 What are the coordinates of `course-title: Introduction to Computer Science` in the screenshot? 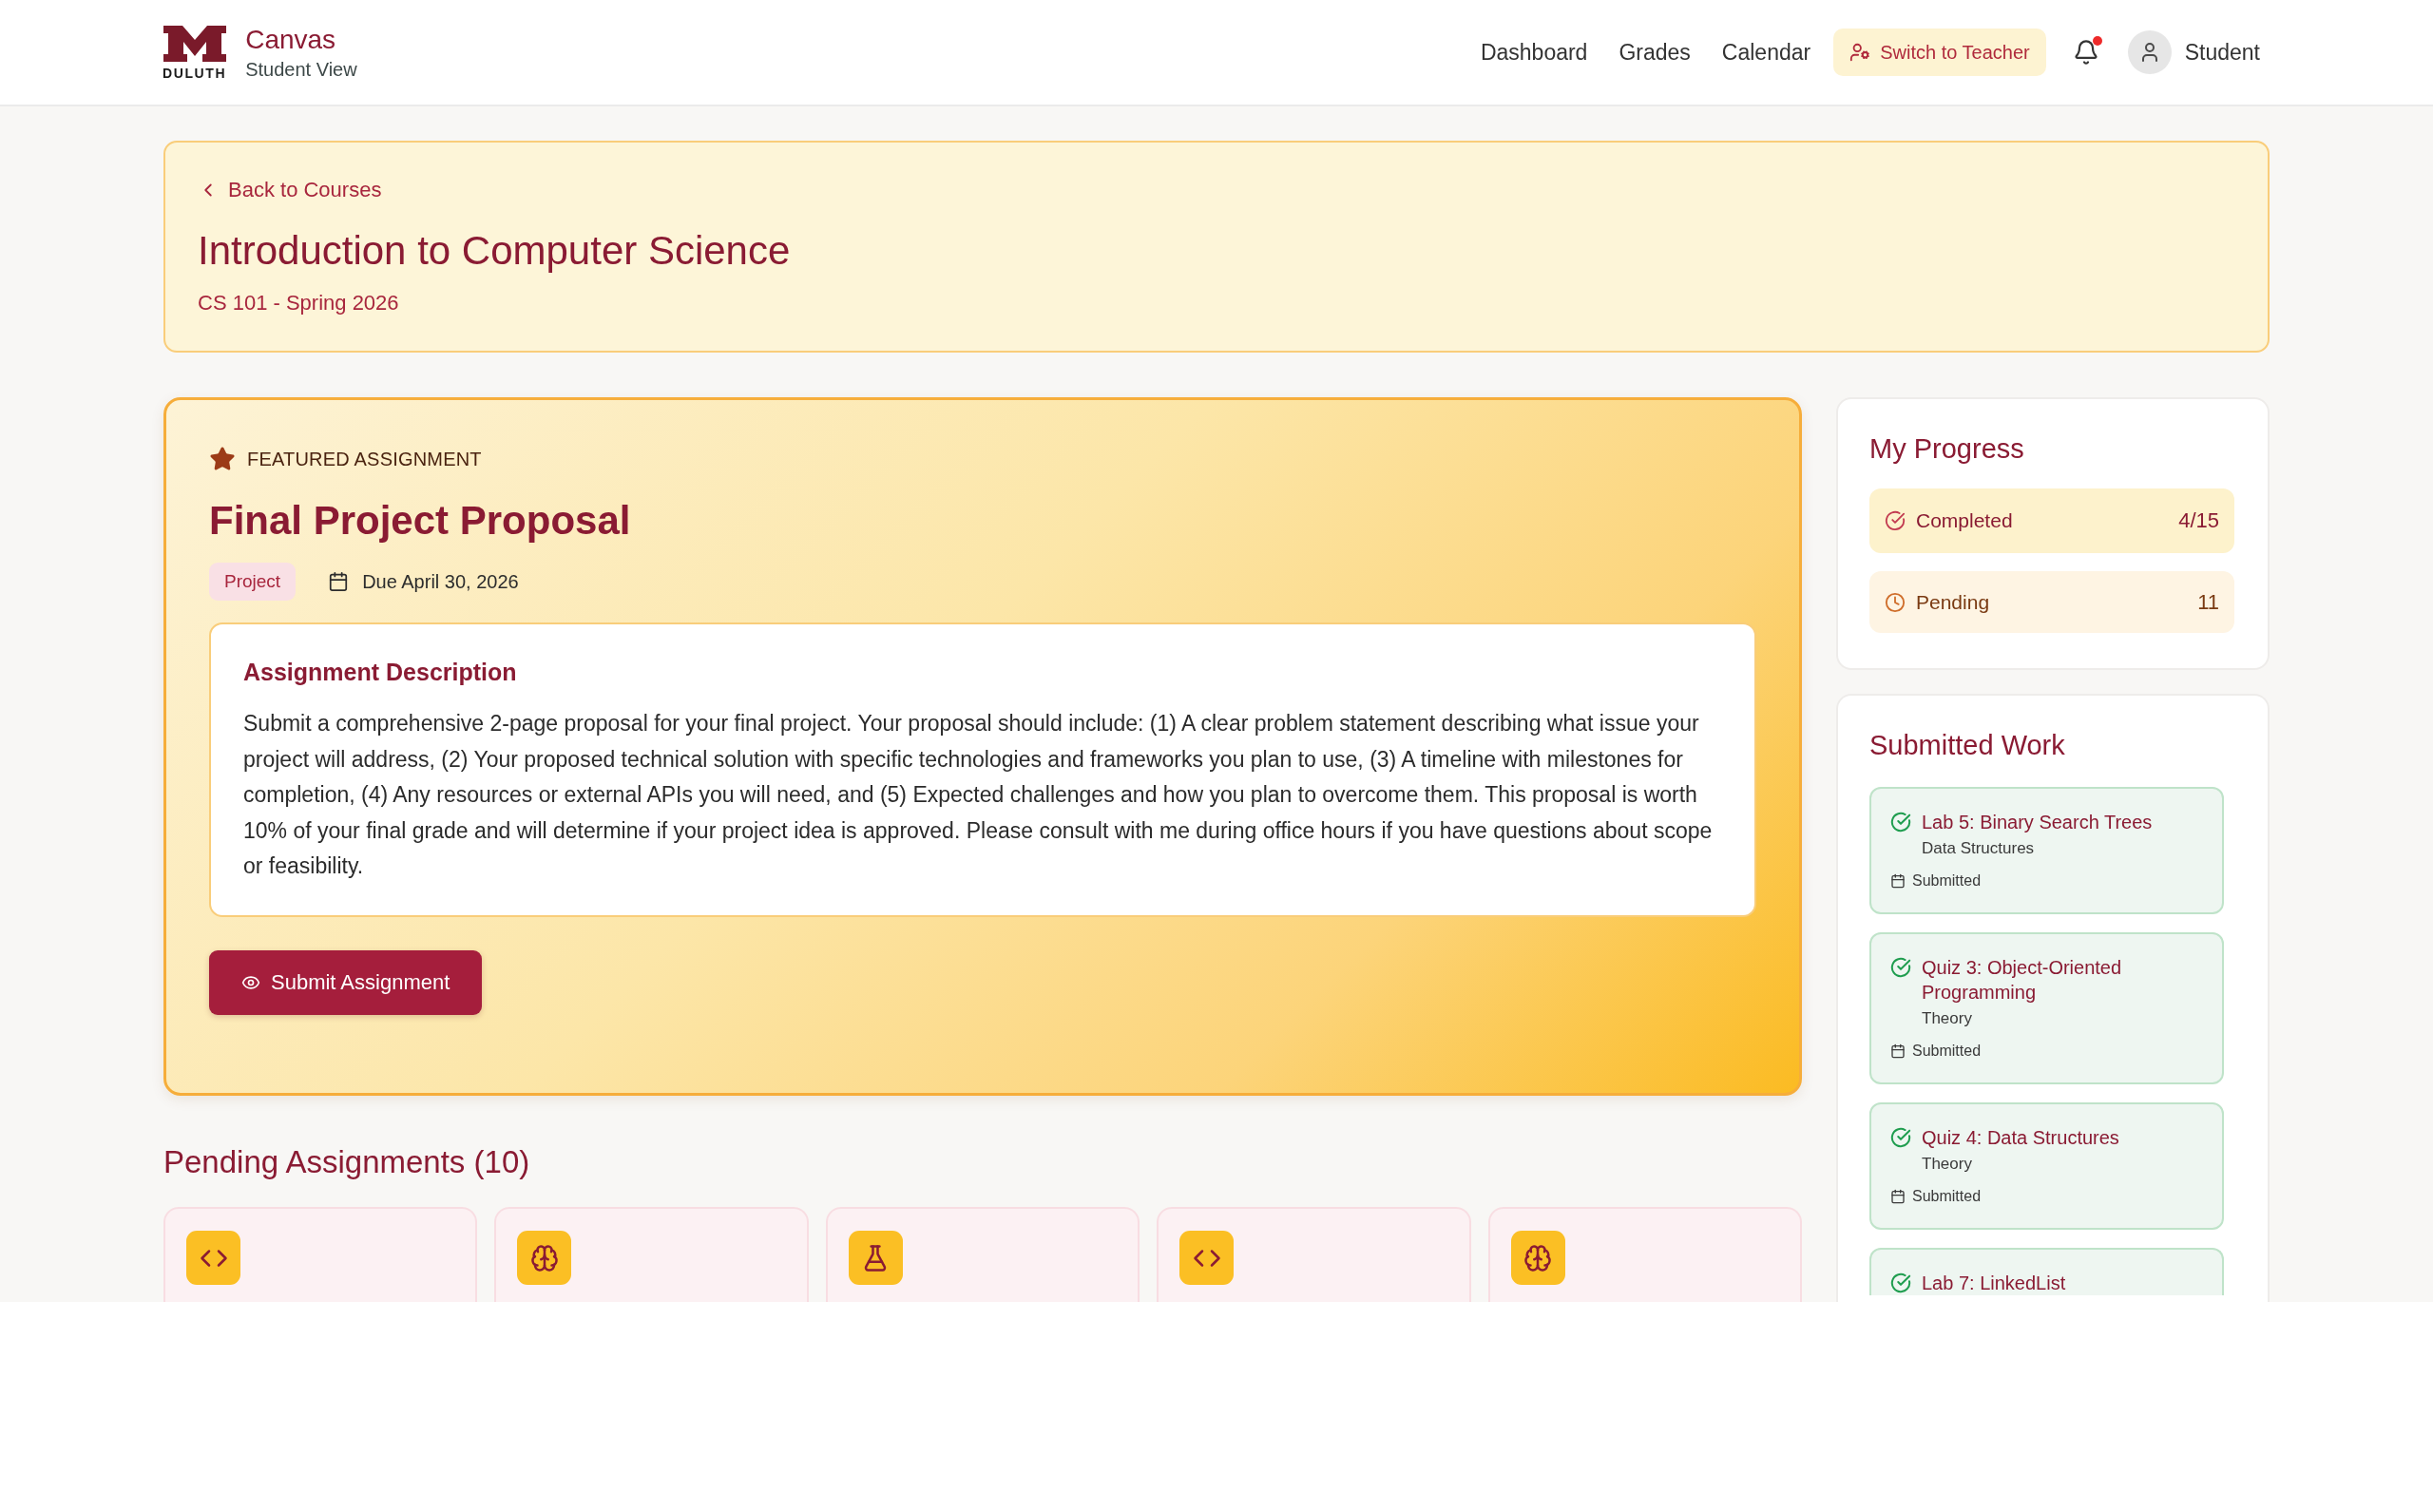 It's located at (494, 251).